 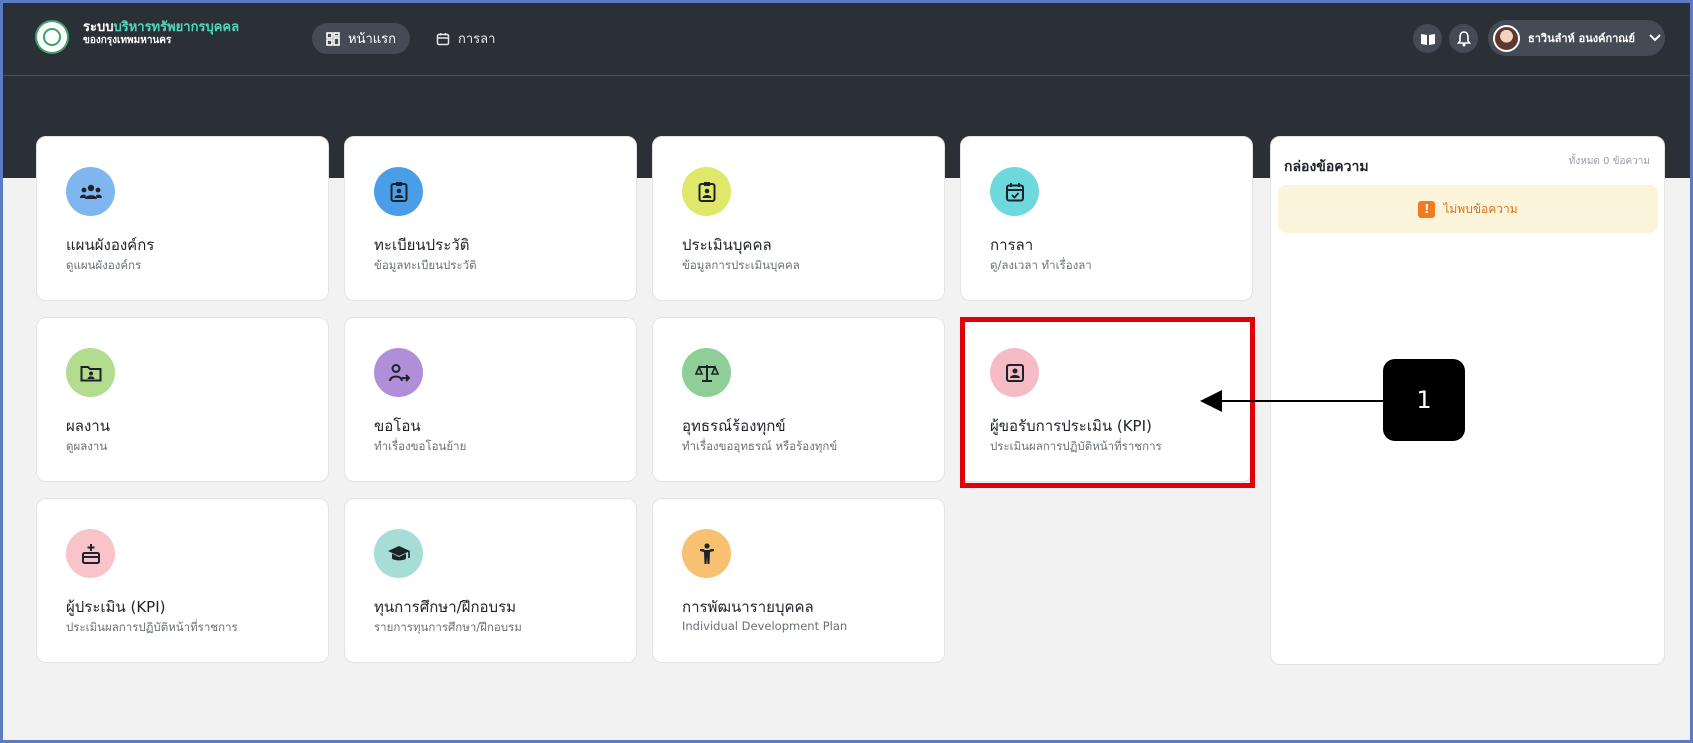 I want to click on box-add-icon, so click(x=90, y=553).